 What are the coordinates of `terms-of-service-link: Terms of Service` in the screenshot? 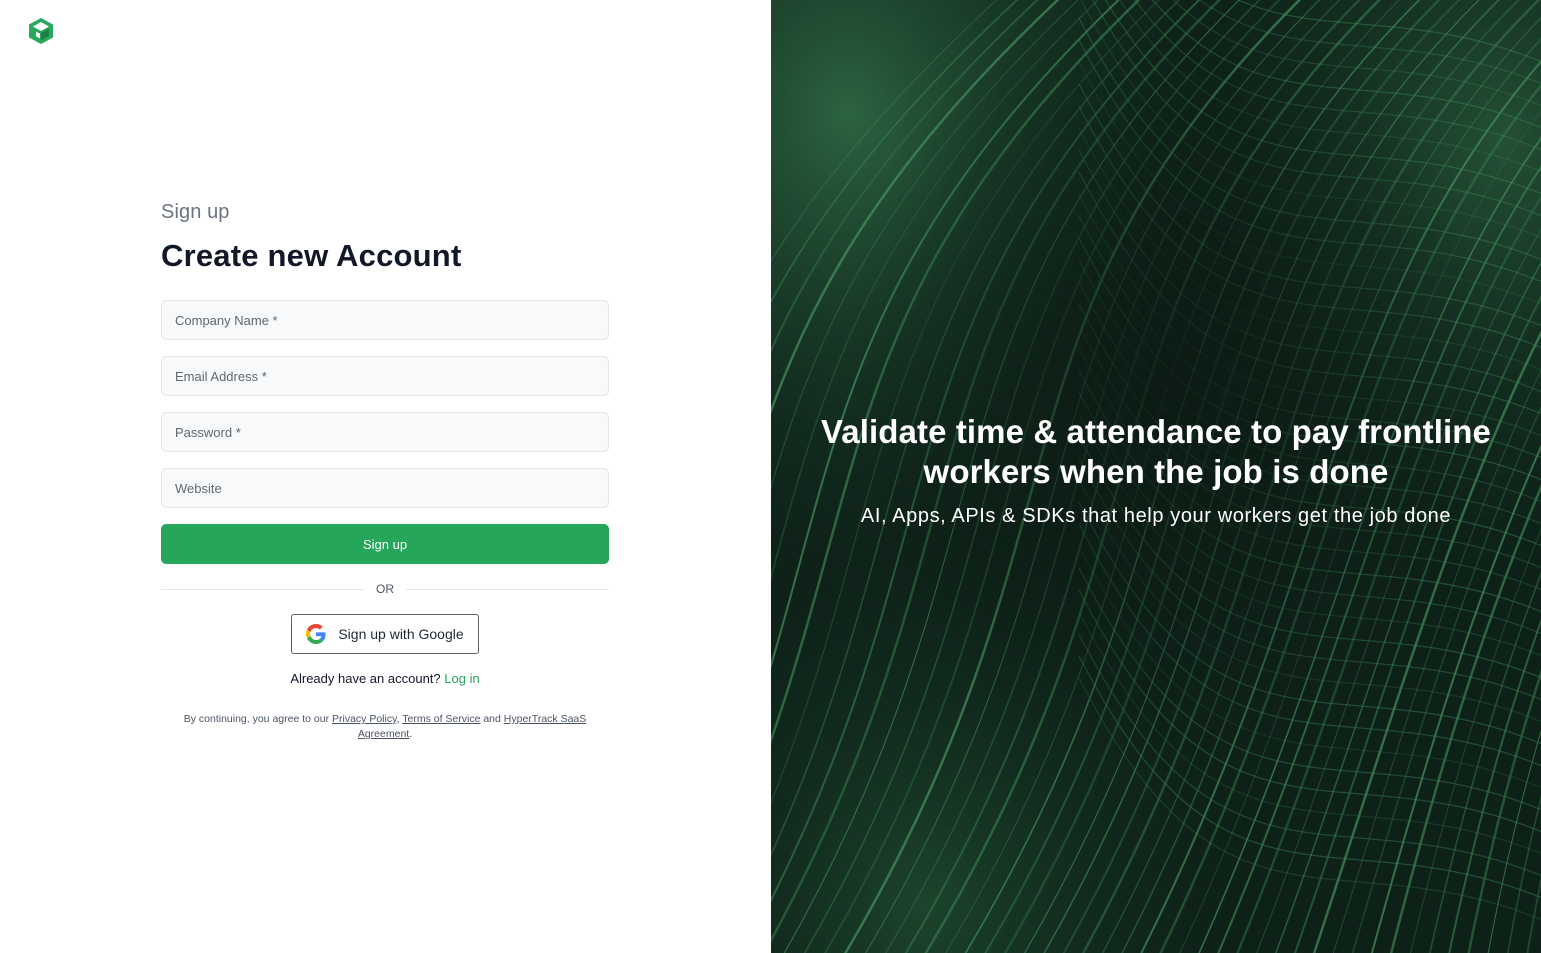 It's located at (441, 719).